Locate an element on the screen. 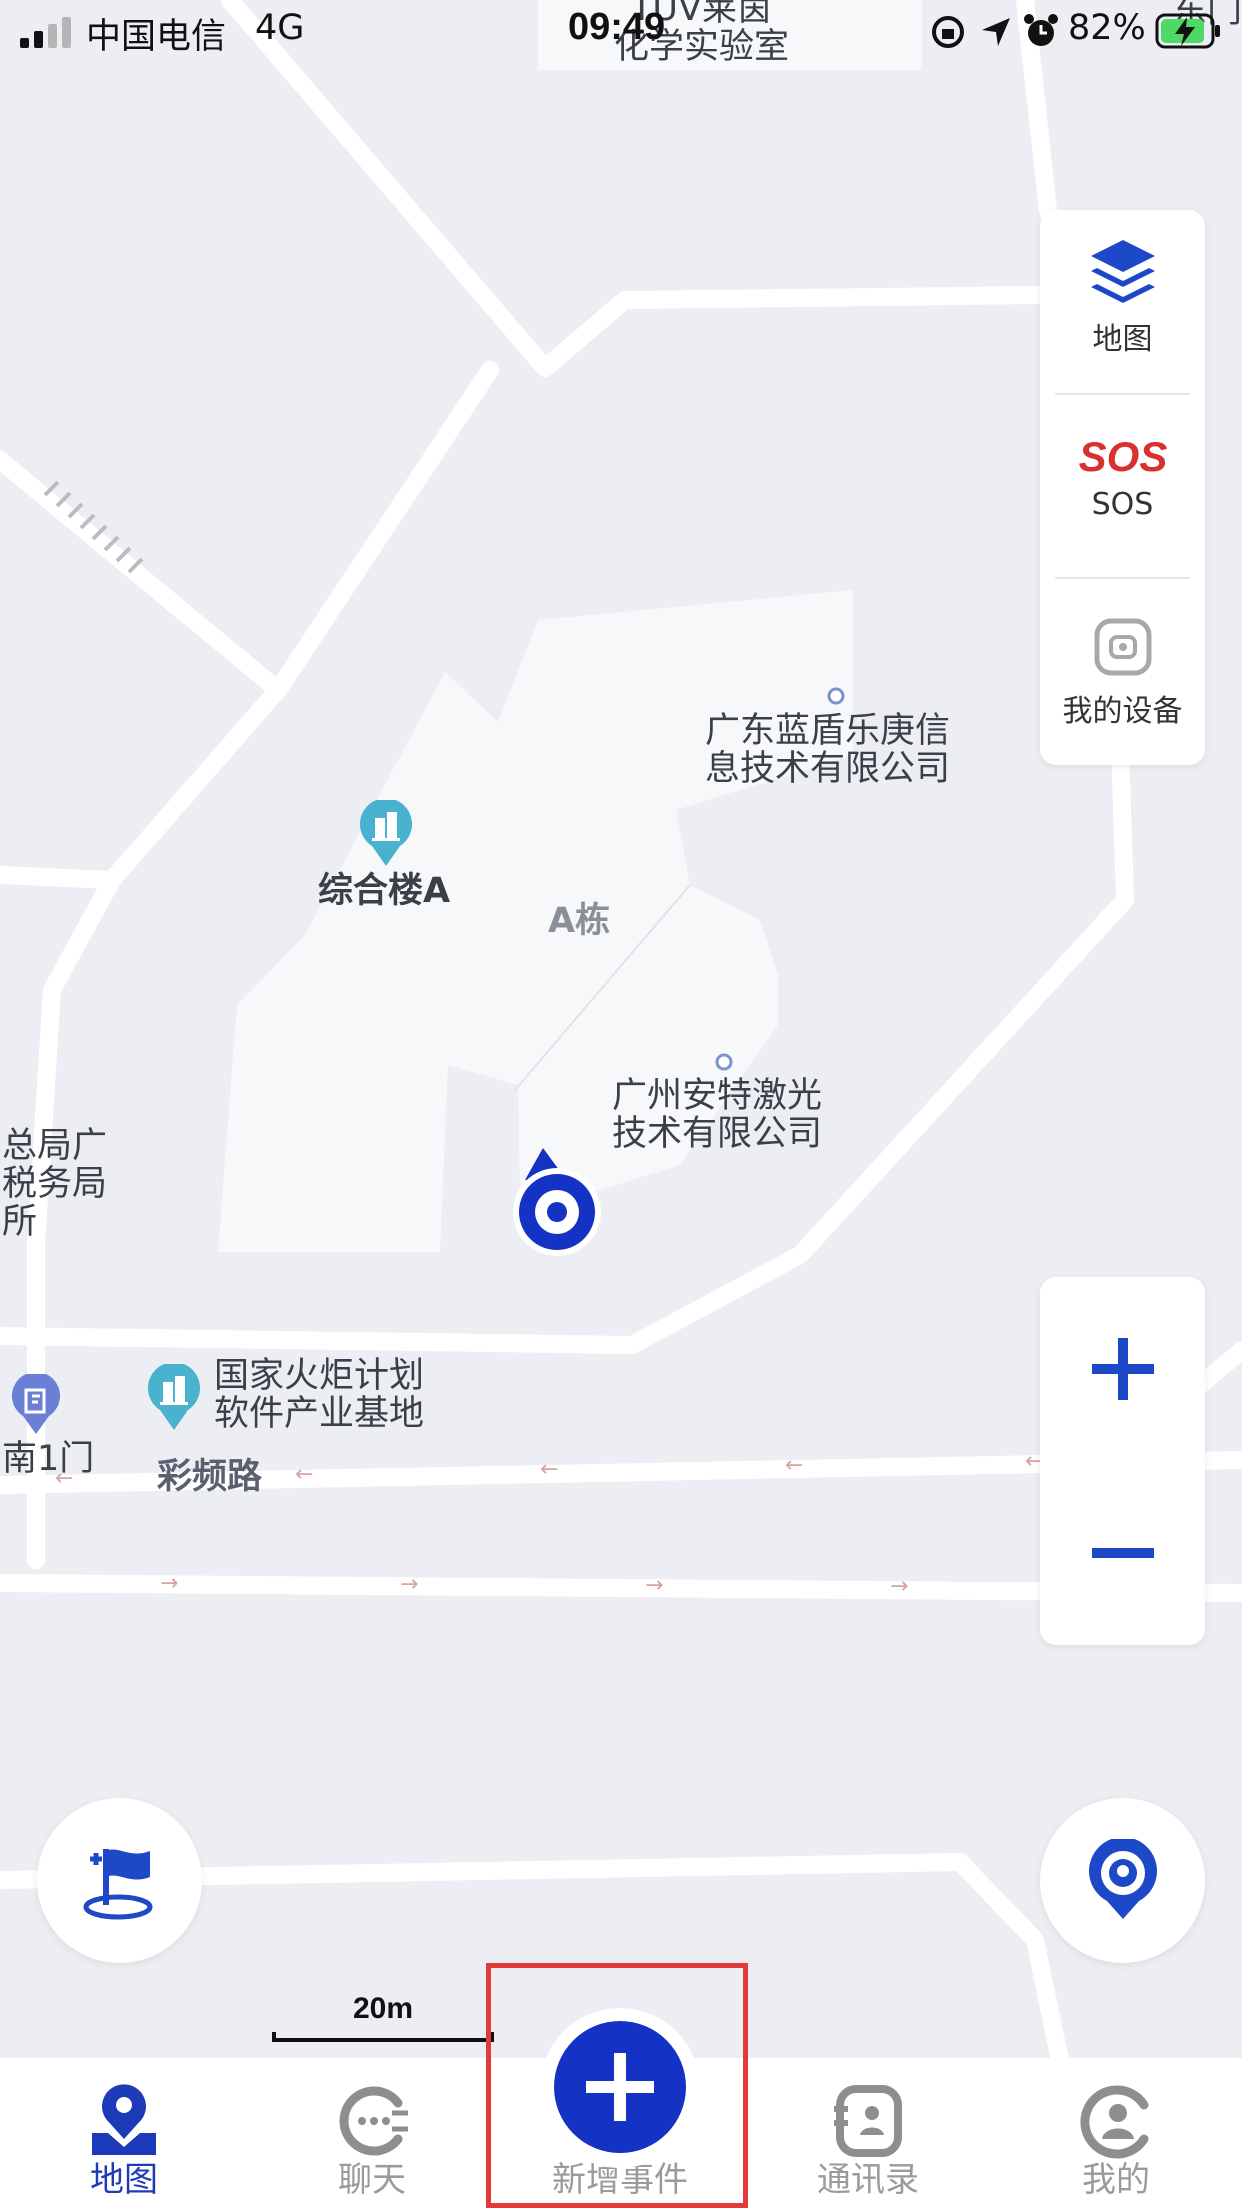  status-bar: 中国电信 4G 09:49 82% is located at coordinates (621, 31).